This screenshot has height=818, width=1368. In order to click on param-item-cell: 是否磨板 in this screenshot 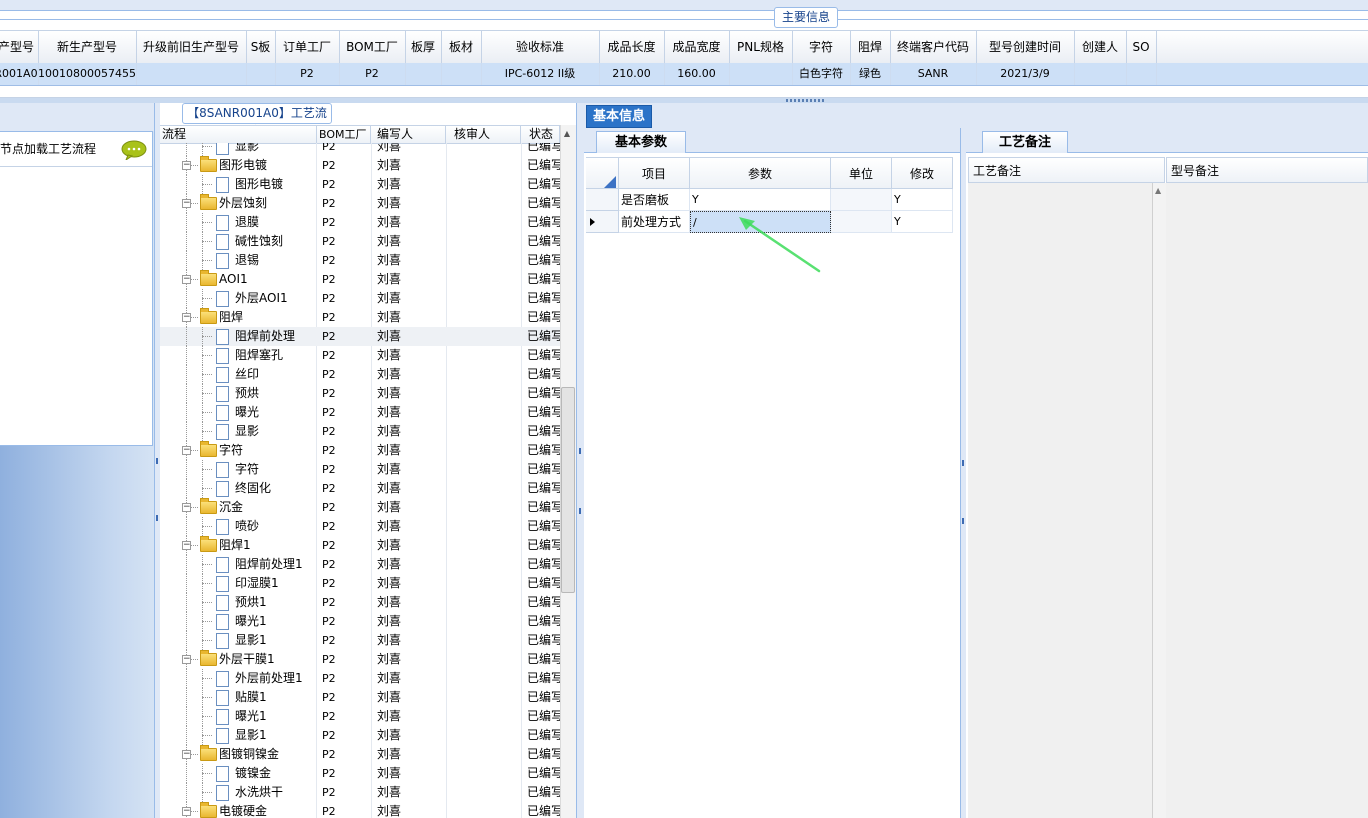, I will do `click(654, 200)`.